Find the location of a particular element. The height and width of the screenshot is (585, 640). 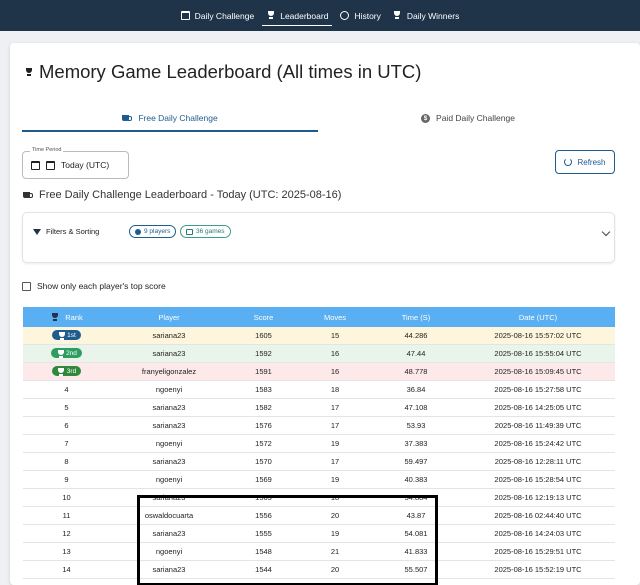

score-cell: 1569 is located at coordinates (263, 479).